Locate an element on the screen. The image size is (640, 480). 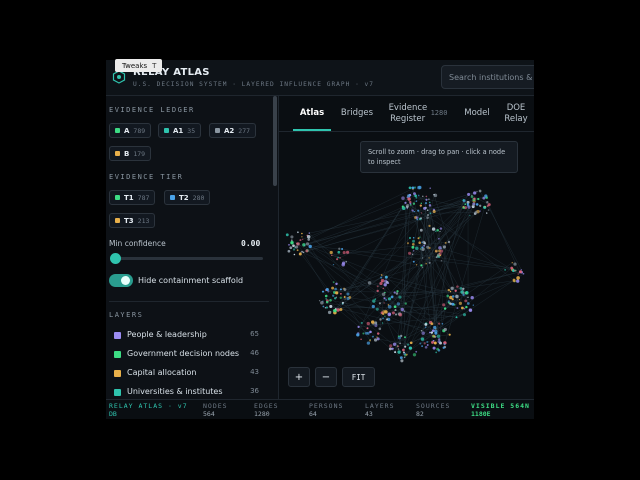
filter-chip-t2: T2 280 is located at coordinates (187, 197).